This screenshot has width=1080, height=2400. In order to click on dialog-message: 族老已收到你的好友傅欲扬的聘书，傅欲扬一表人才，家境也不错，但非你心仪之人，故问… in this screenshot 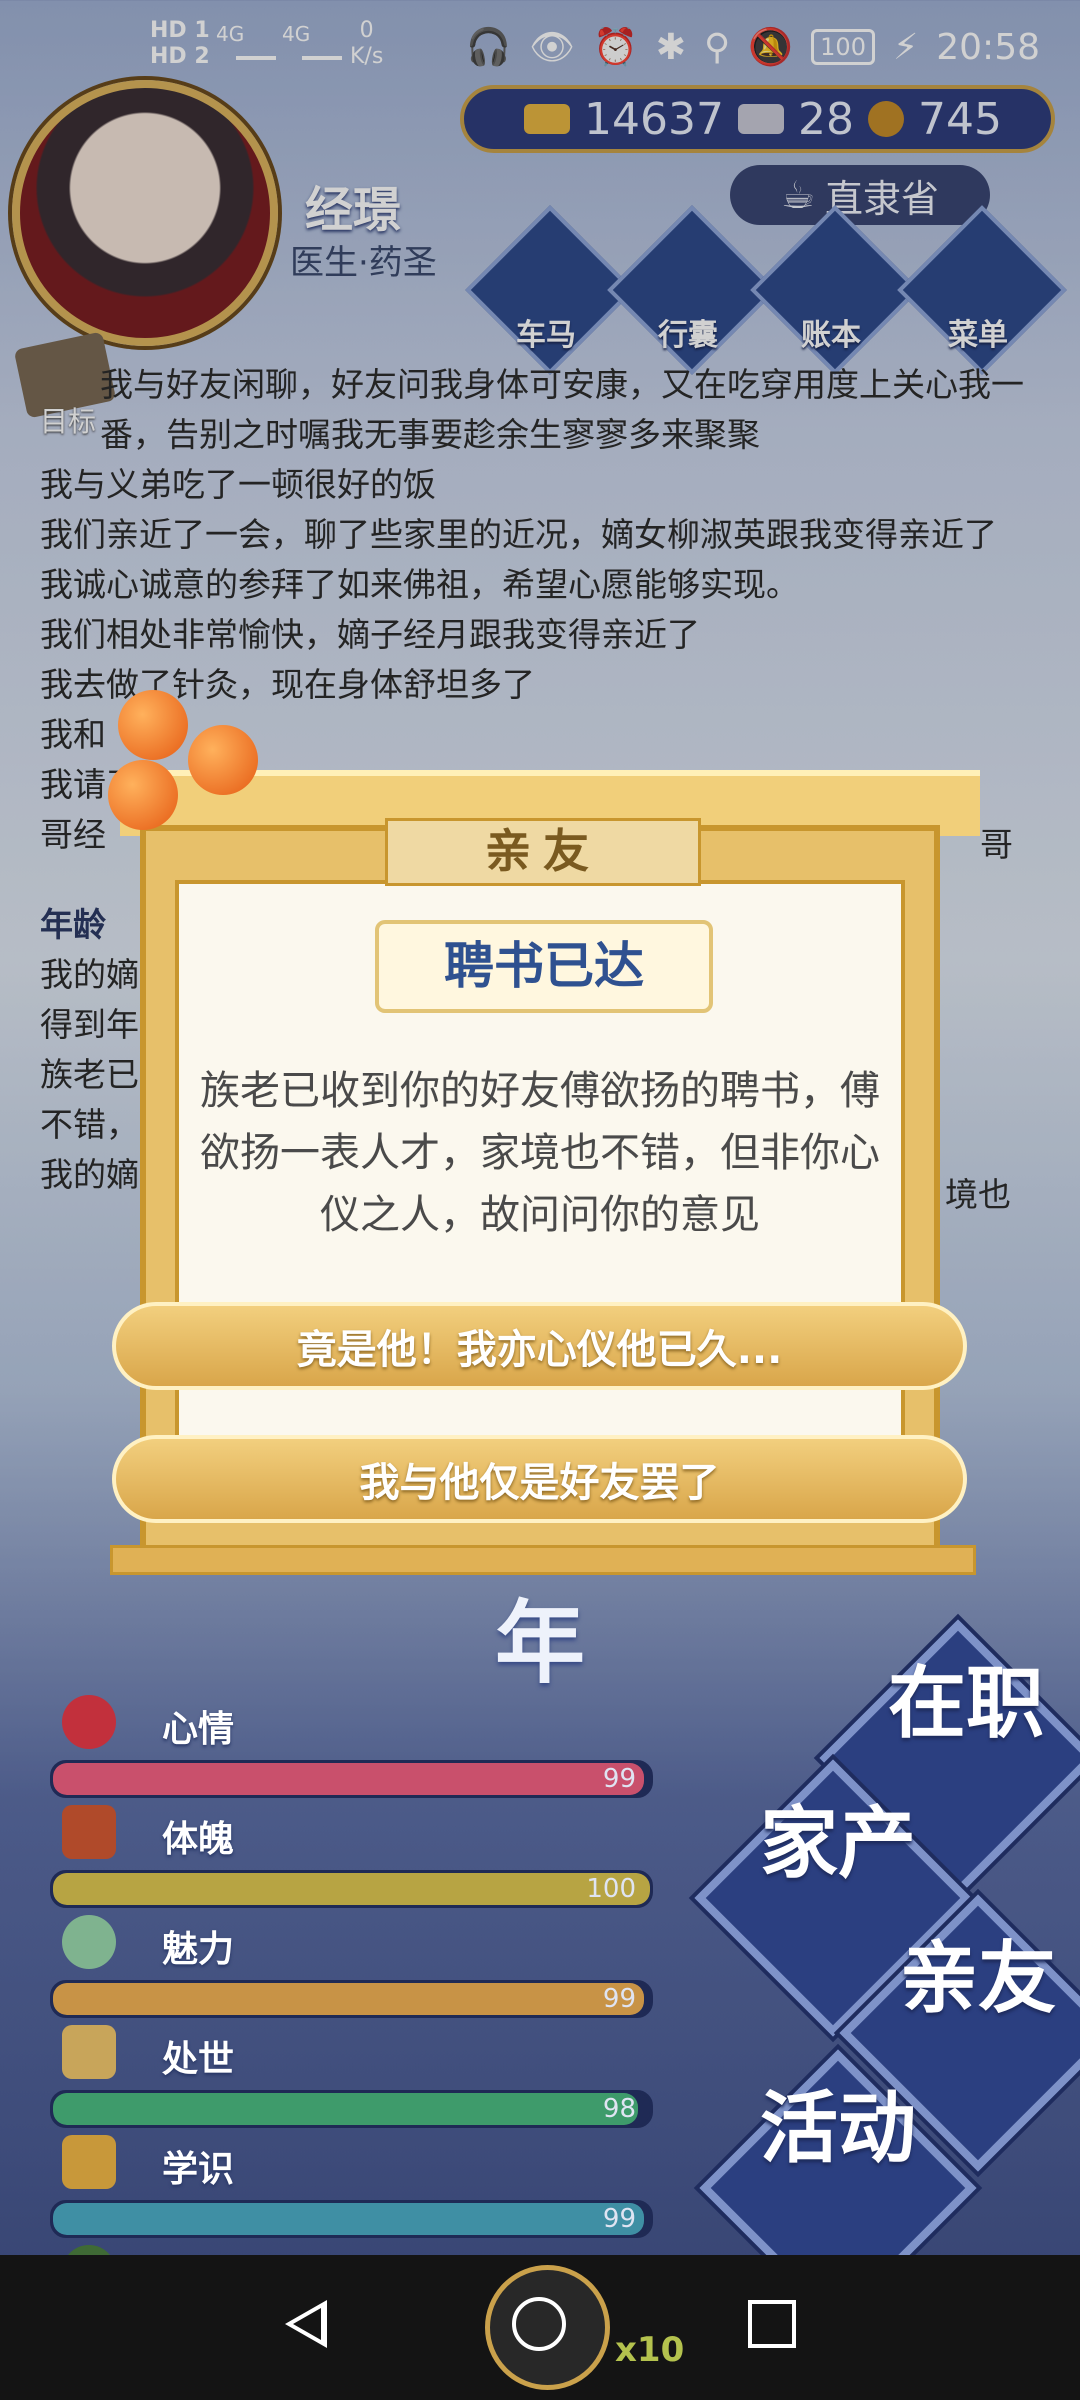, I will do `click(540, 1153)`.